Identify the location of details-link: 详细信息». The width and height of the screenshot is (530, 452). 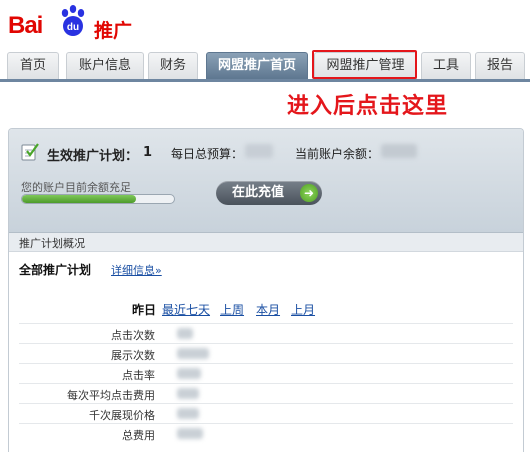
(136, 270).